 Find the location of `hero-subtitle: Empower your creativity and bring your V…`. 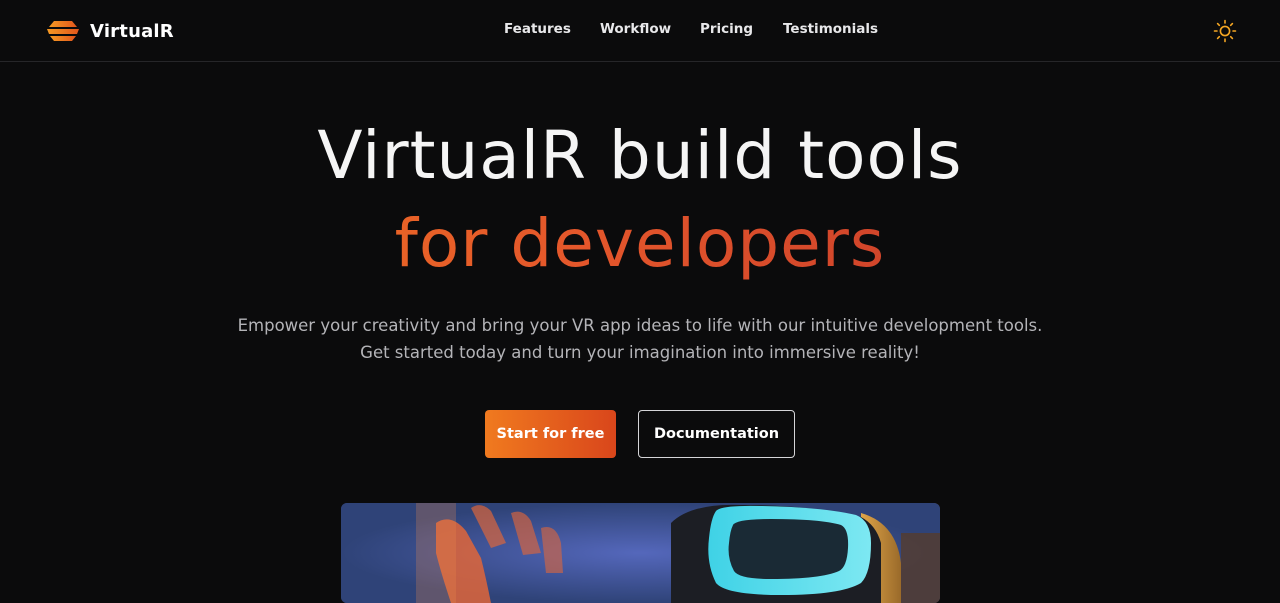

hero-subtitle: Empower your creativity and bring your V… is located at coordinates (640, 339).